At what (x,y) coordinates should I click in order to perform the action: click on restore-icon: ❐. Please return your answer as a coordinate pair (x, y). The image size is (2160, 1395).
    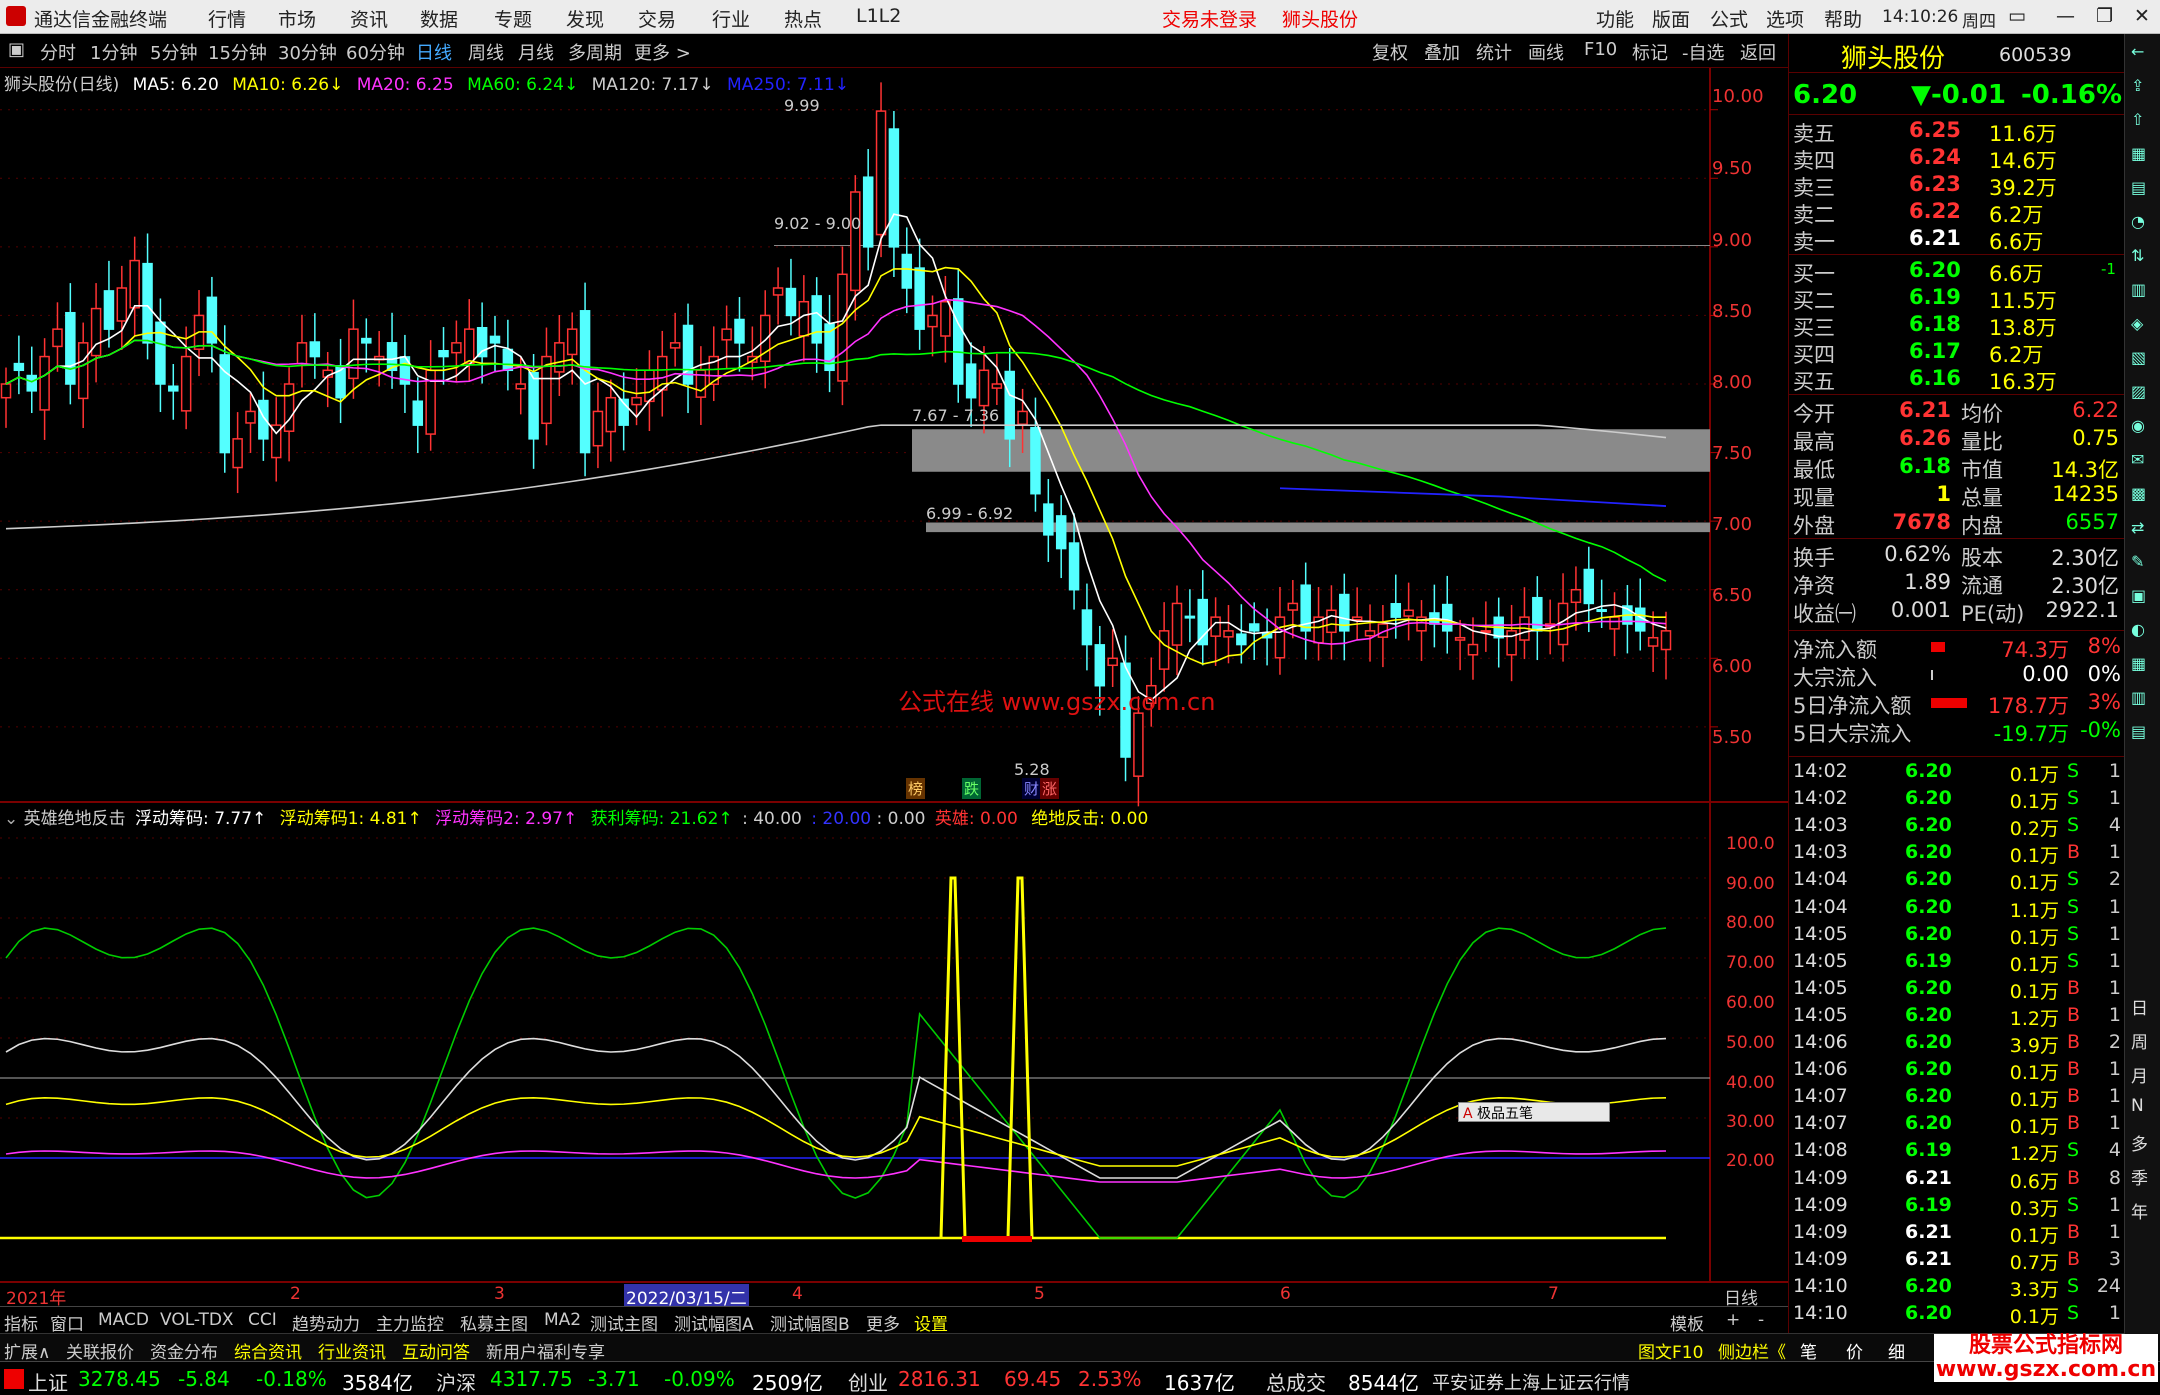
    Looking at the image, I should click on (2104, 16).